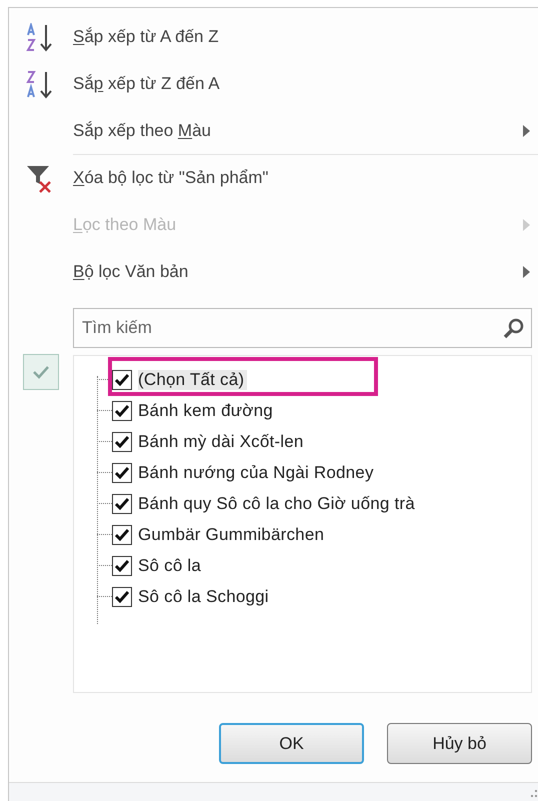  What do you see at coordinates (305, 37) in the screenshot?
I see `menu-item: Sắp xếp từ A đến Z` at bounding box center [305, 37].